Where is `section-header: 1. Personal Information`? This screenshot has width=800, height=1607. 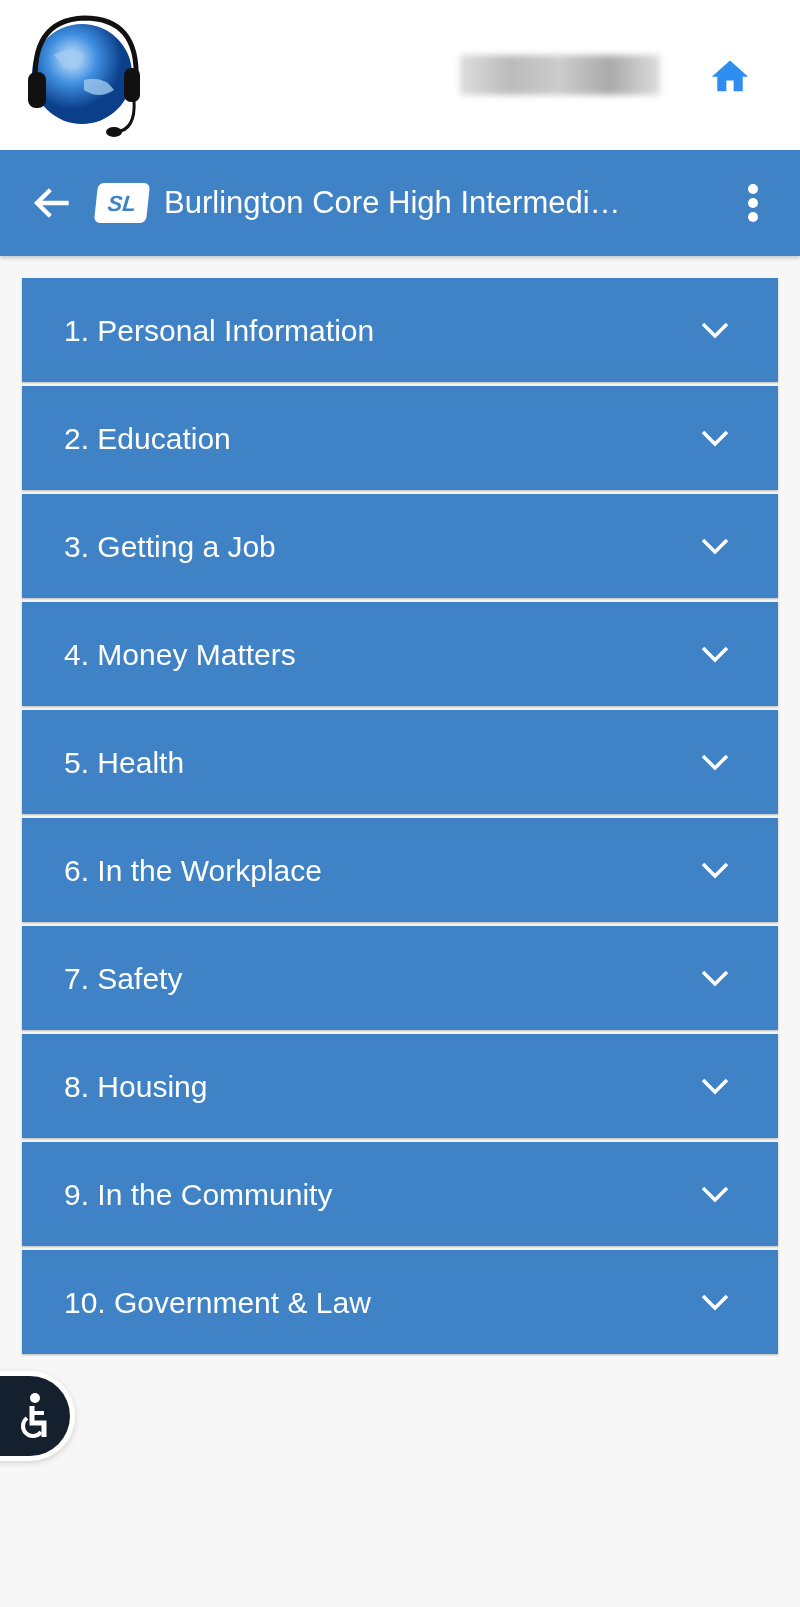 section-header: 1. Personal Information is located at coordinates (400, 330).